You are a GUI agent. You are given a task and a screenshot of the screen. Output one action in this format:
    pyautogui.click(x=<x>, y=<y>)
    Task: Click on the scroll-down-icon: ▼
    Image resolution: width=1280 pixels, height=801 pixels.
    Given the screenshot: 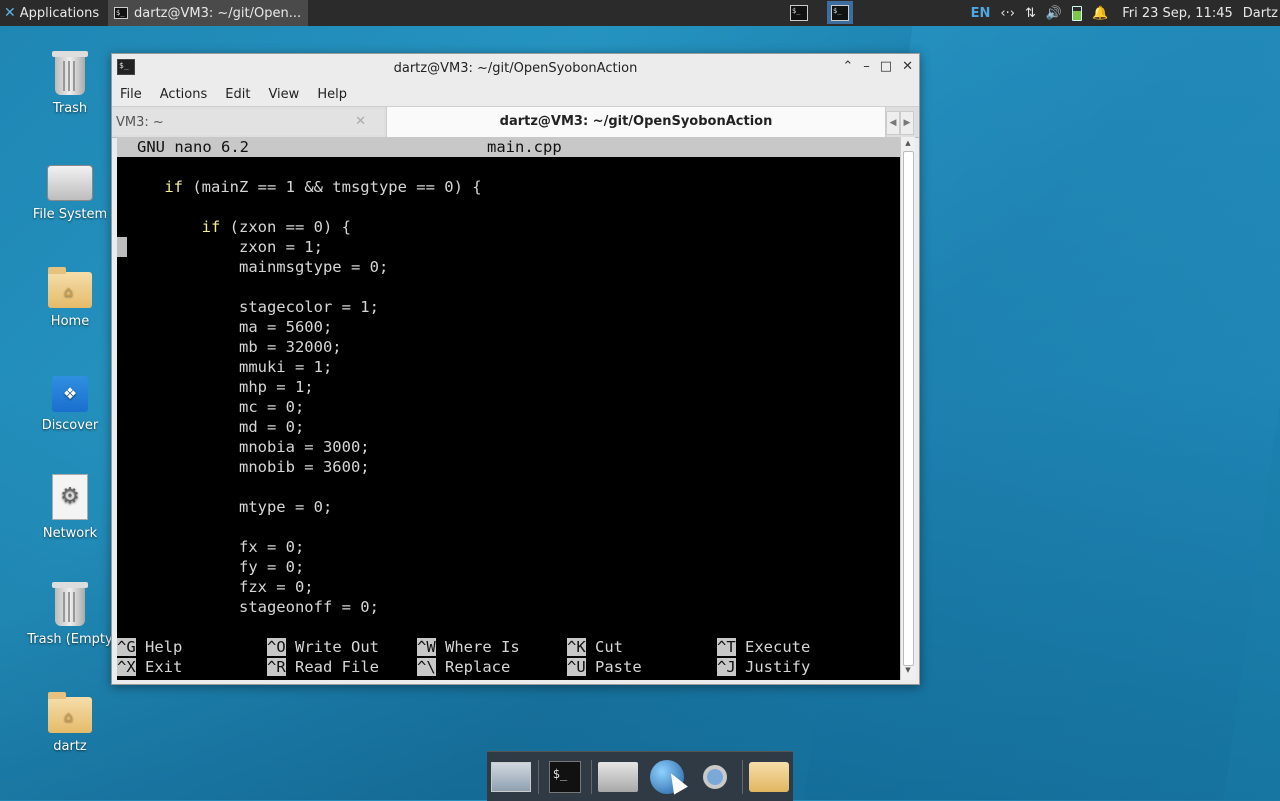 What is the action you would take?
    pyautogui.click(x=908, y=672)
    